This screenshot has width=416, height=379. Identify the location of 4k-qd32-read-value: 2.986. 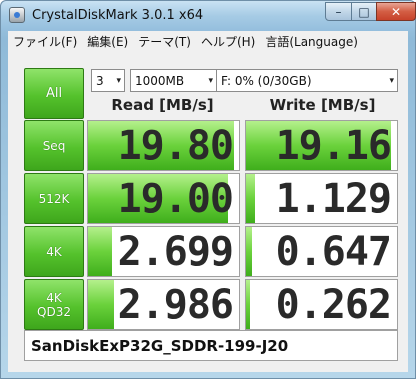
(175, 304).